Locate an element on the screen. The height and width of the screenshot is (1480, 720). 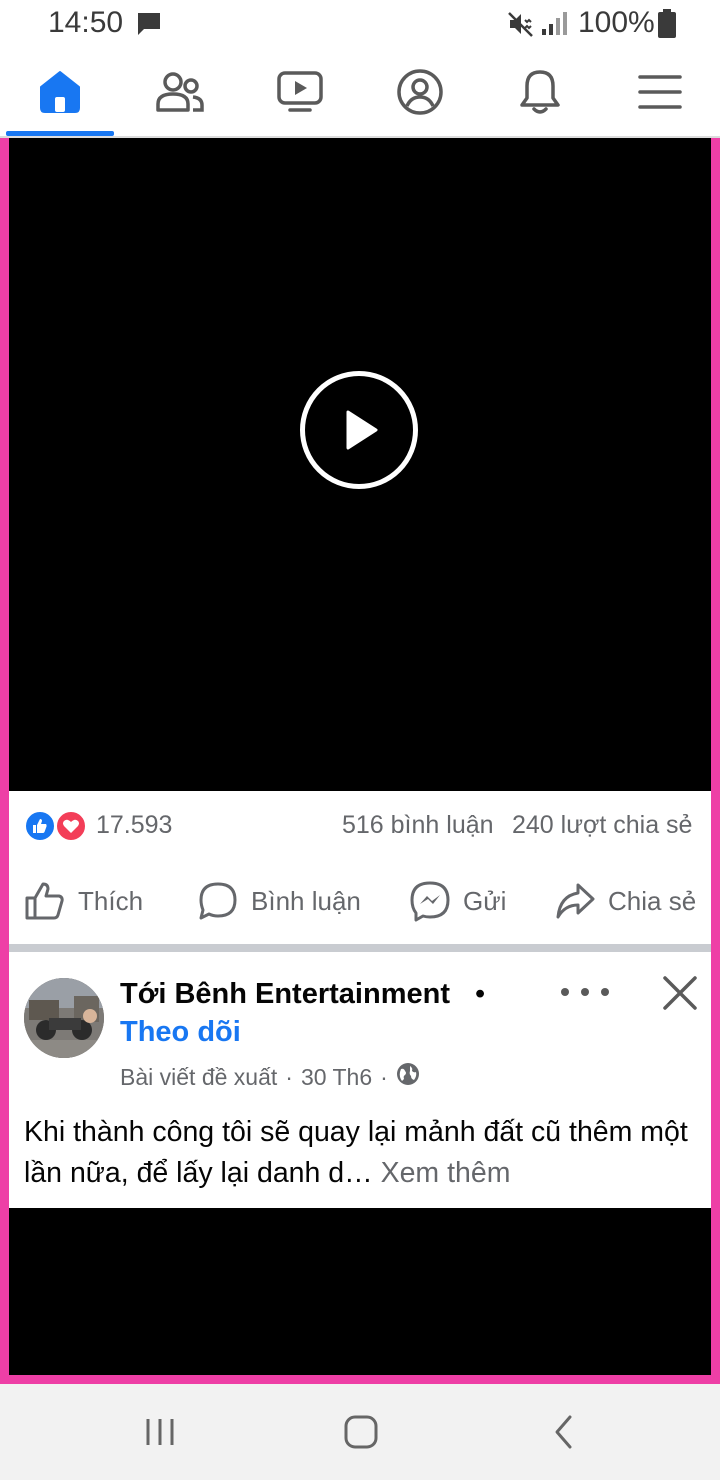
video-icon is located at coordinates (300, 91).